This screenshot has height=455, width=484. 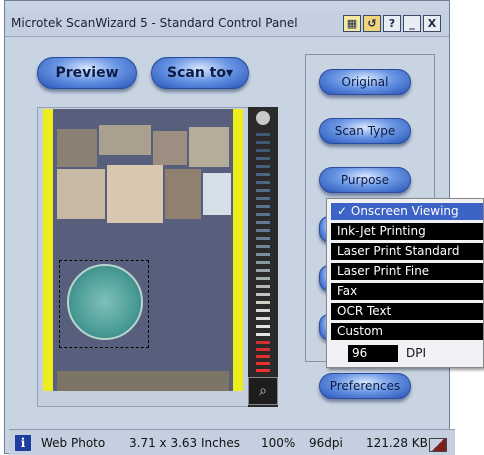 What do you see at coordinates (407, 291) in the screenshot?
I see `menu-item-fax: Fax` at bounding box center [407, 291].